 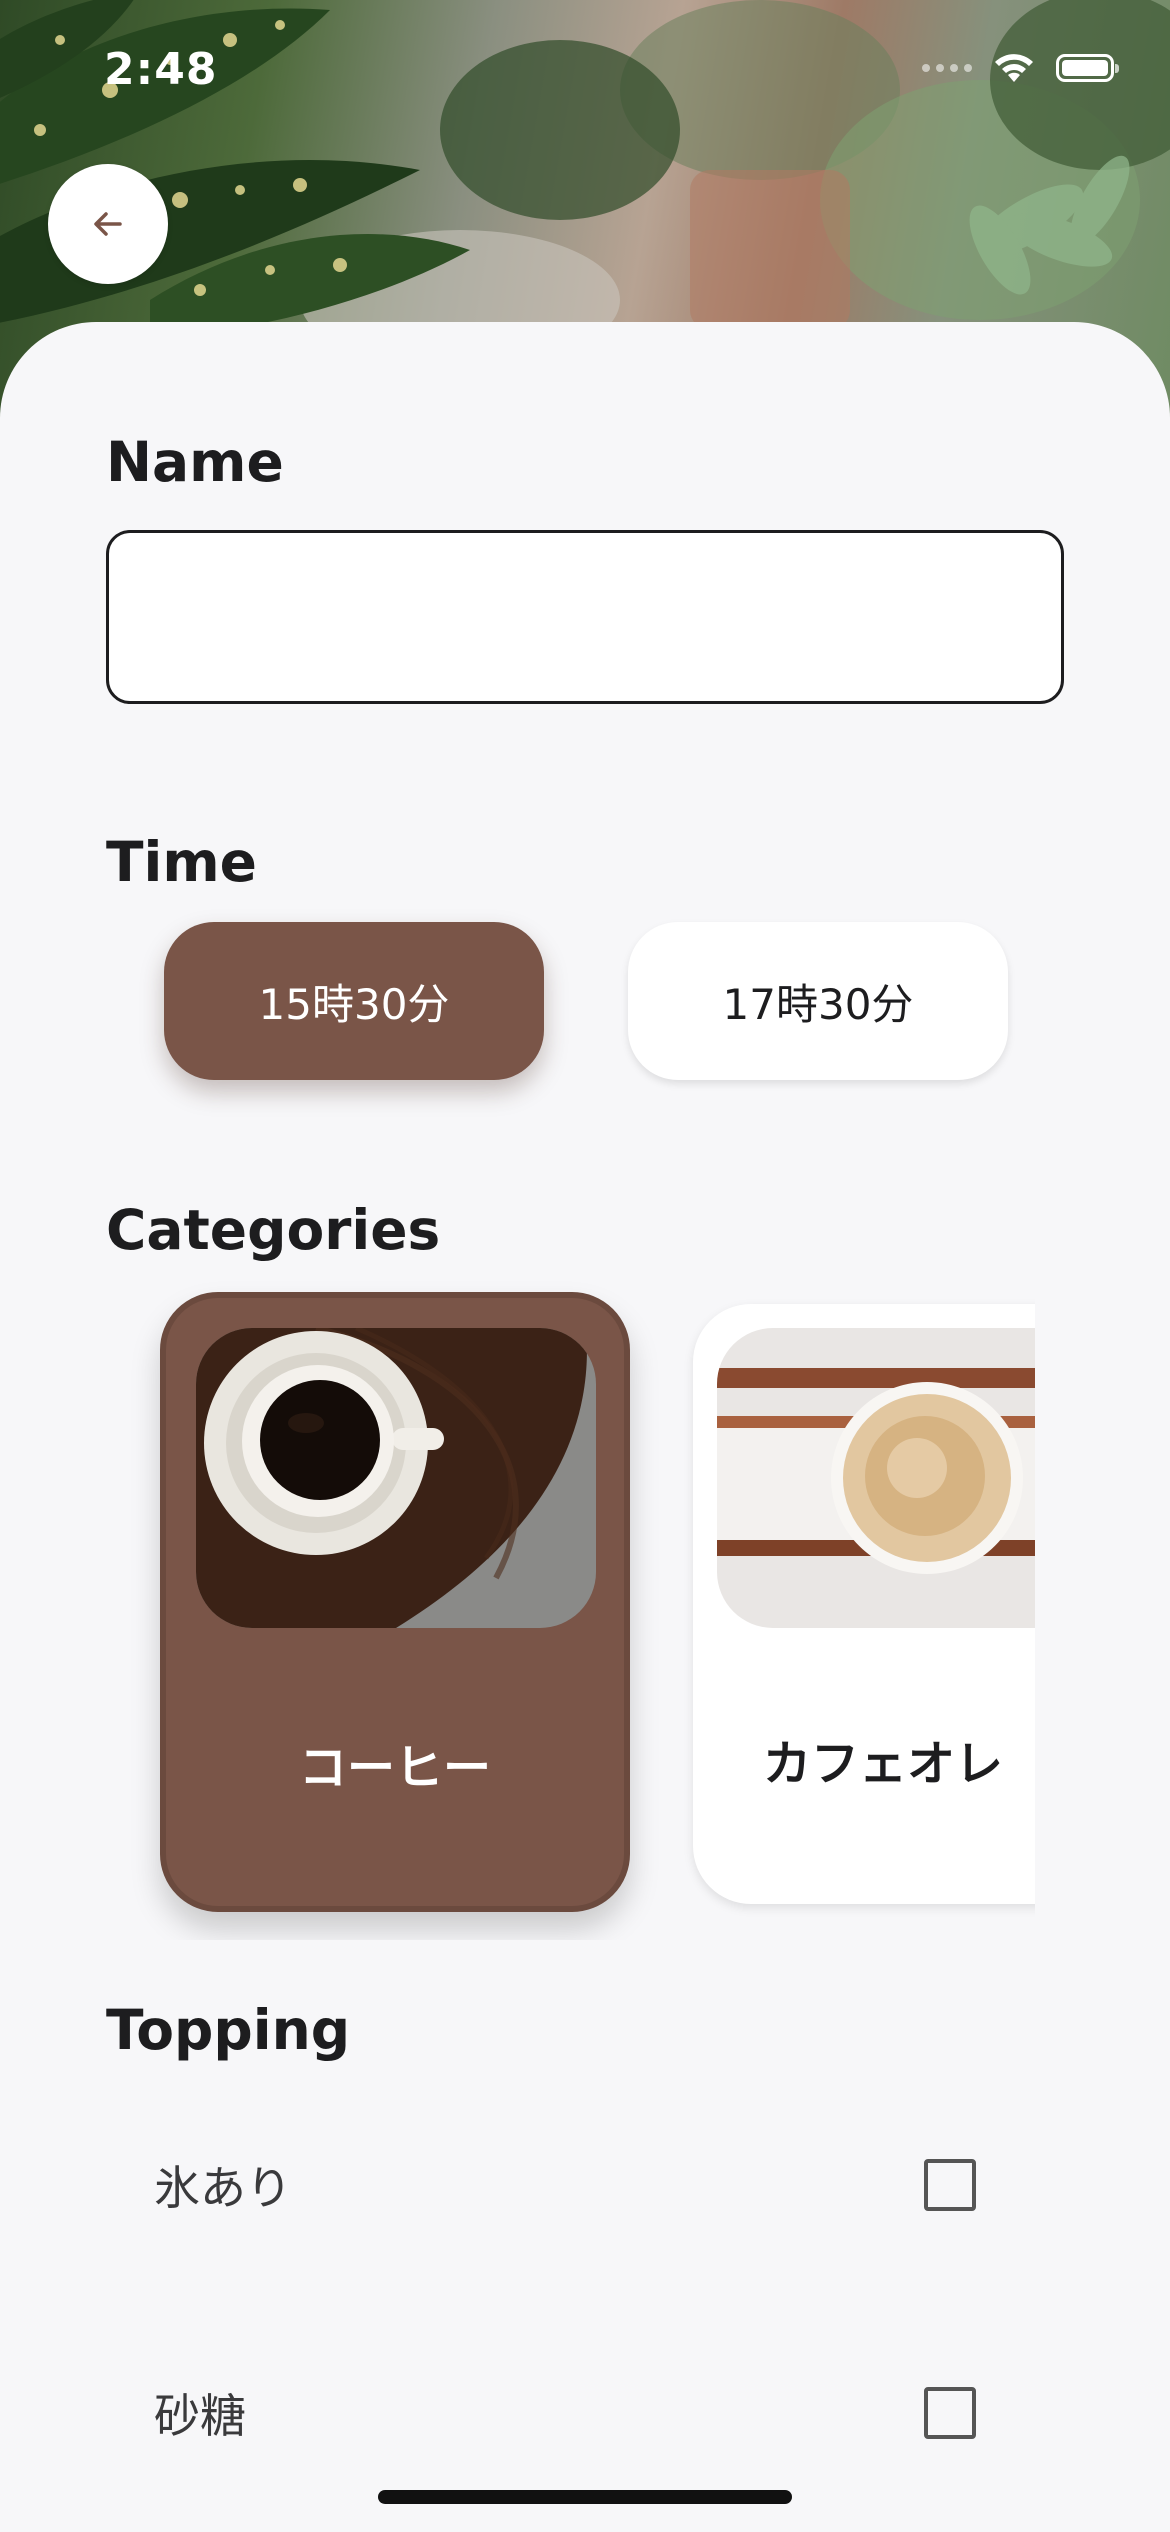 I want to click on latte-cup-illustration, so click(x=876, y=1478).